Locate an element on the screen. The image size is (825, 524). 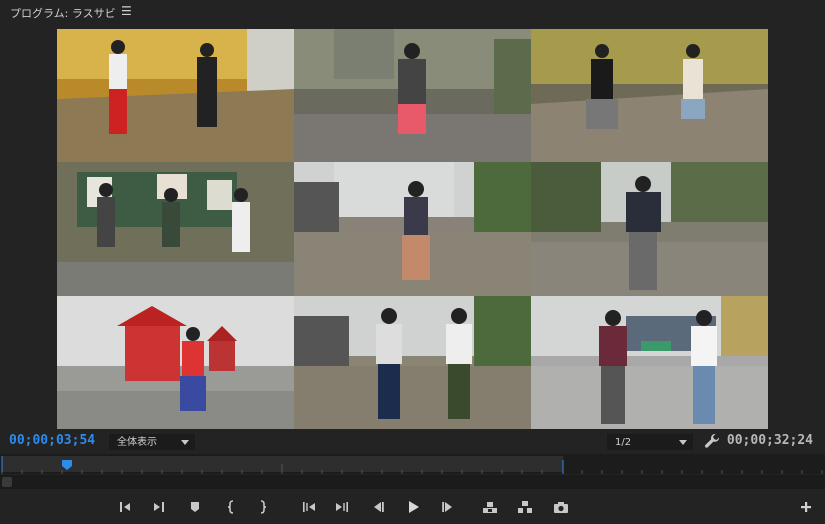
camera-icon is located at coordinates (561, 507).